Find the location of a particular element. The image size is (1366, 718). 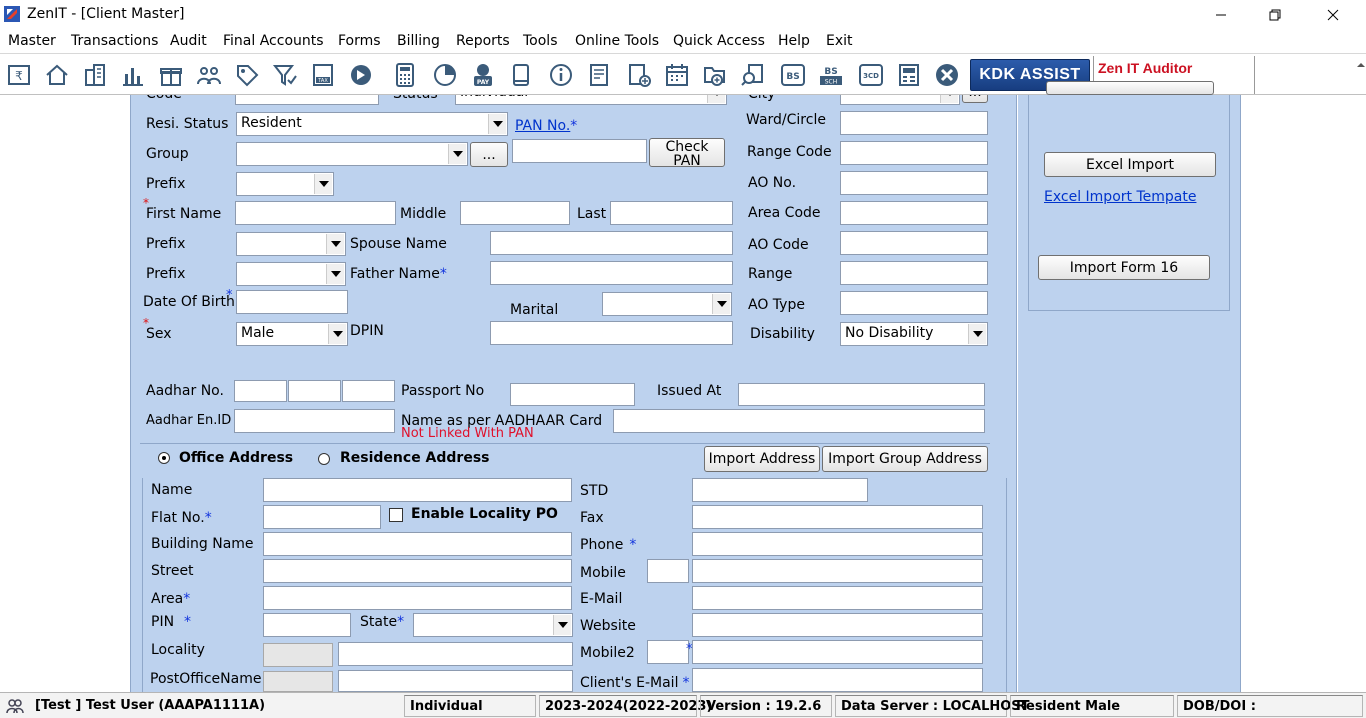

dob-input is located at coordinates (292, 302).